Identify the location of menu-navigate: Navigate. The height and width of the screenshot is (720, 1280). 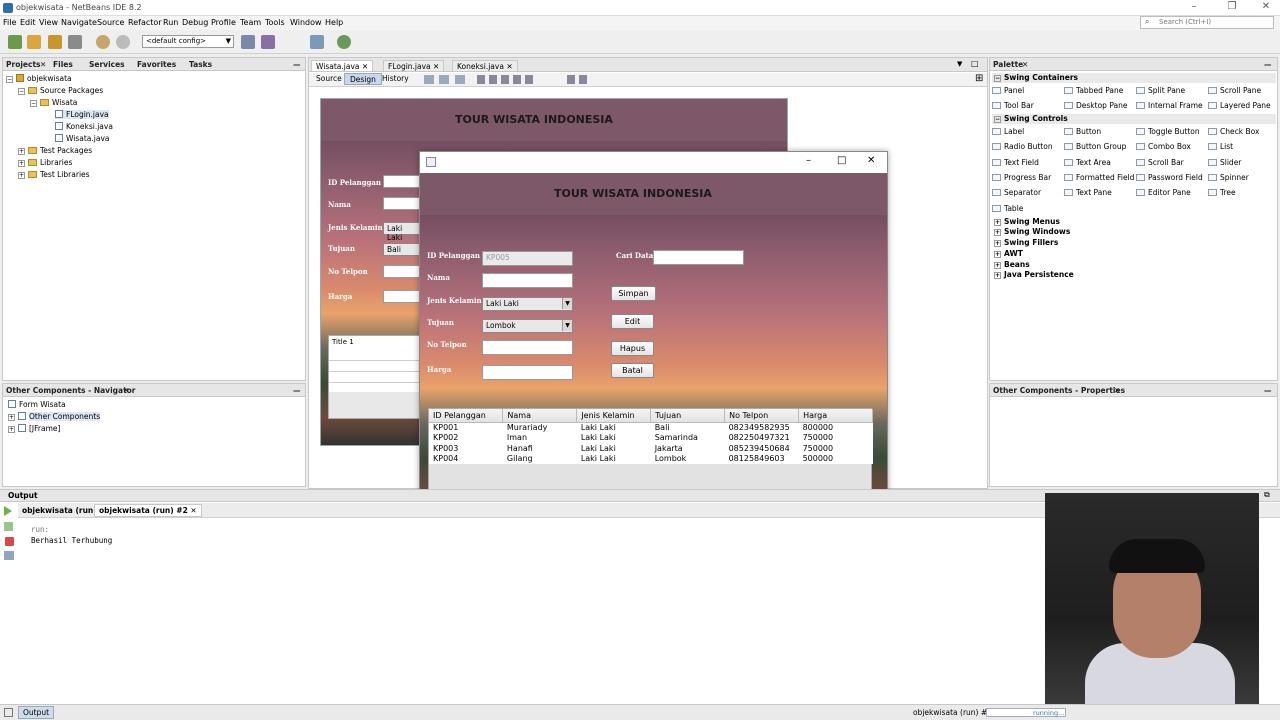
(79, 22).